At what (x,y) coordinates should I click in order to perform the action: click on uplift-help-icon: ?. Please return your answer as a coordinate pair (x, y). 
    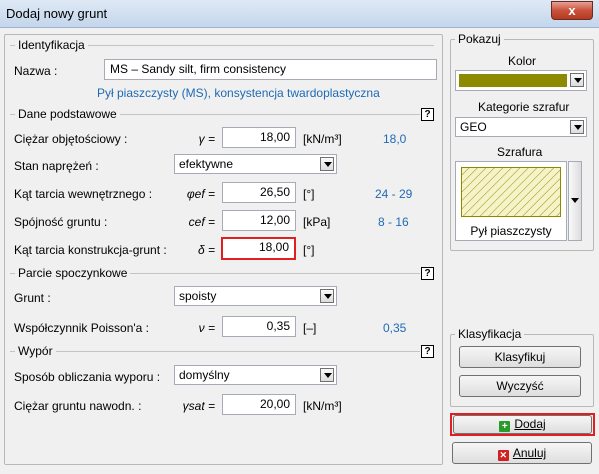
    Looking at the image, I should click on (427, 351).